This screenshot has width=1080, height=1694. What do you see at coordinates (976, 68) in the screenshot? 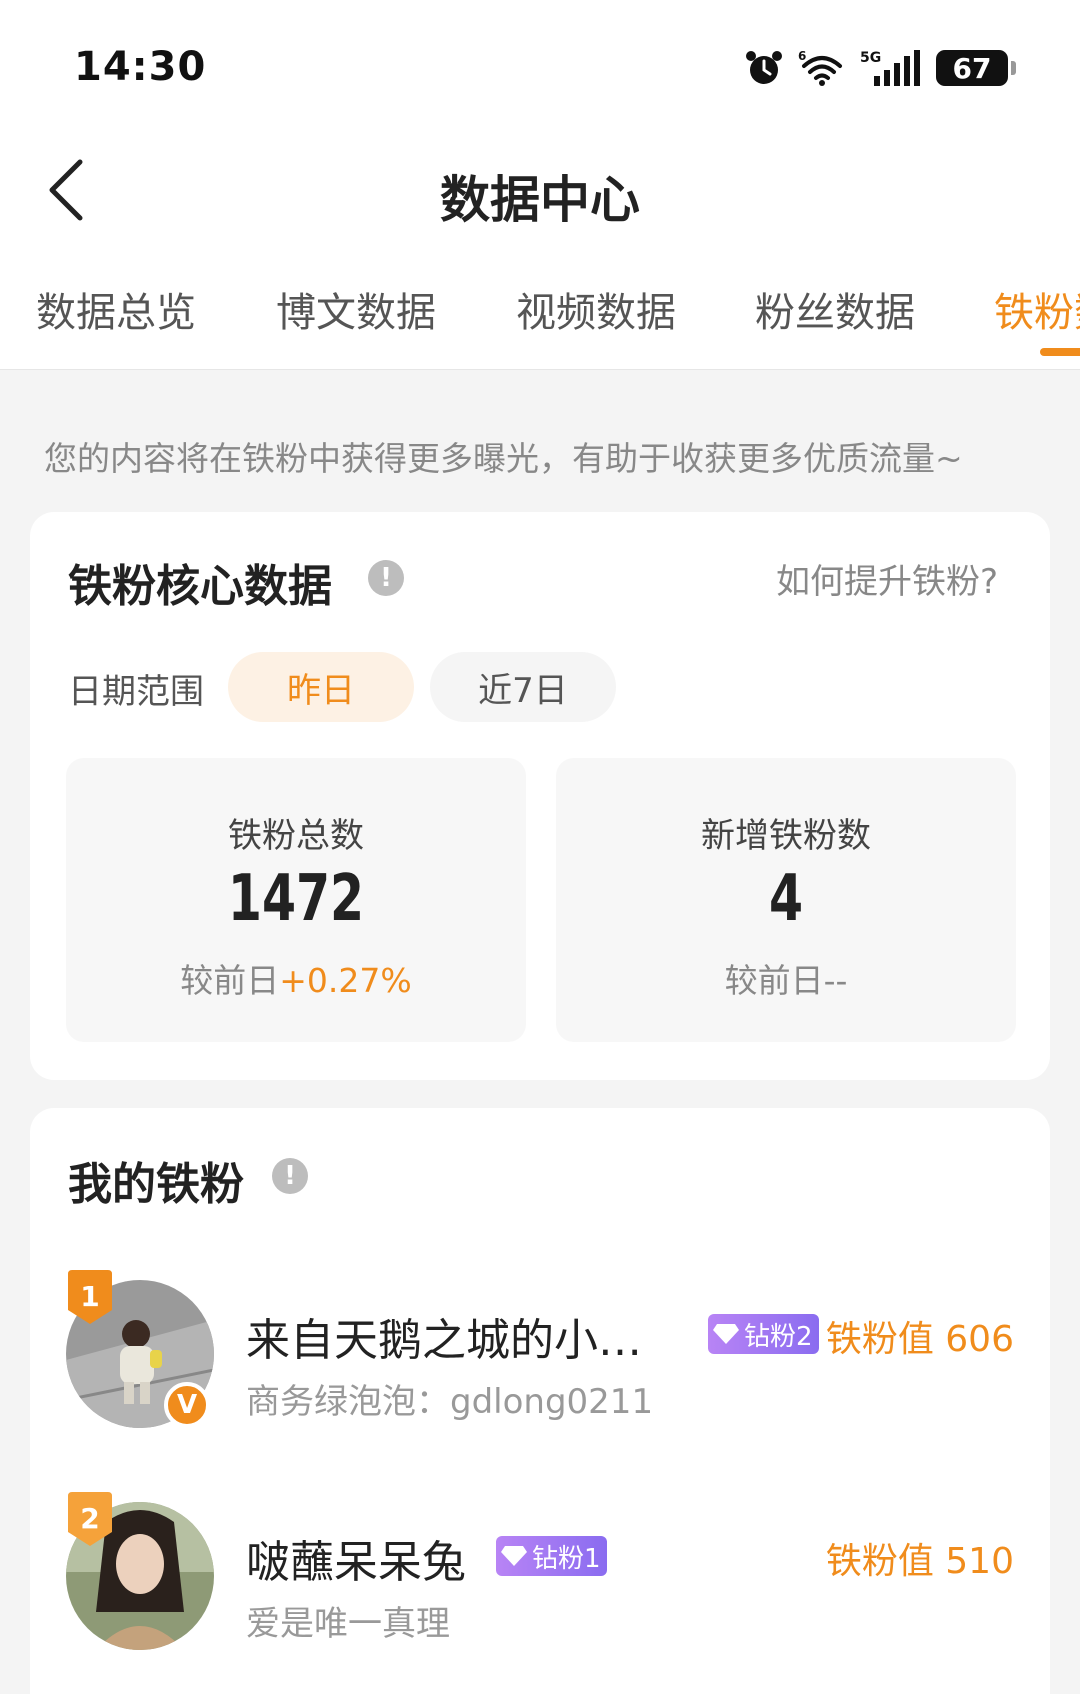
I see `battery-indicator: 67` at bounding box center [976, 68].